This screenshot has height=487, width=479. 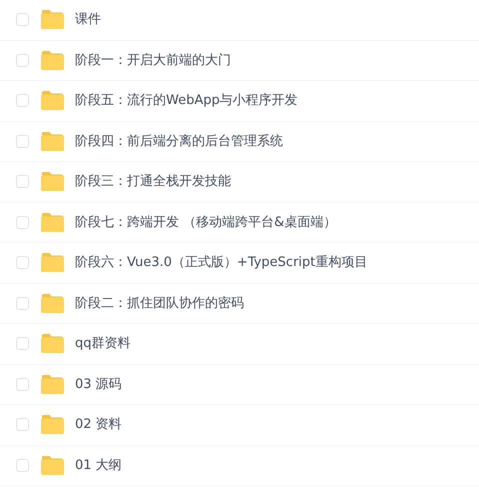 I want to click on folder-name: 阶段五：流行的WebApp与小程序开发, so click(x=186, y=100).